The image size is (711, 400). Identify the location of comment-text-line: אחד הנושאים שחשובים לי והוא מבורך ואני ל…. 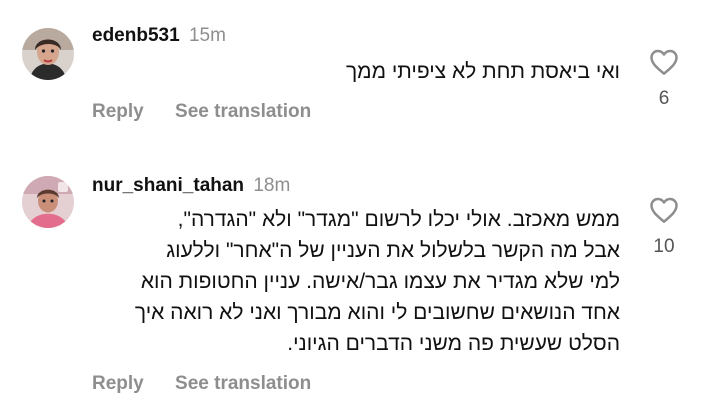
(377, 312).